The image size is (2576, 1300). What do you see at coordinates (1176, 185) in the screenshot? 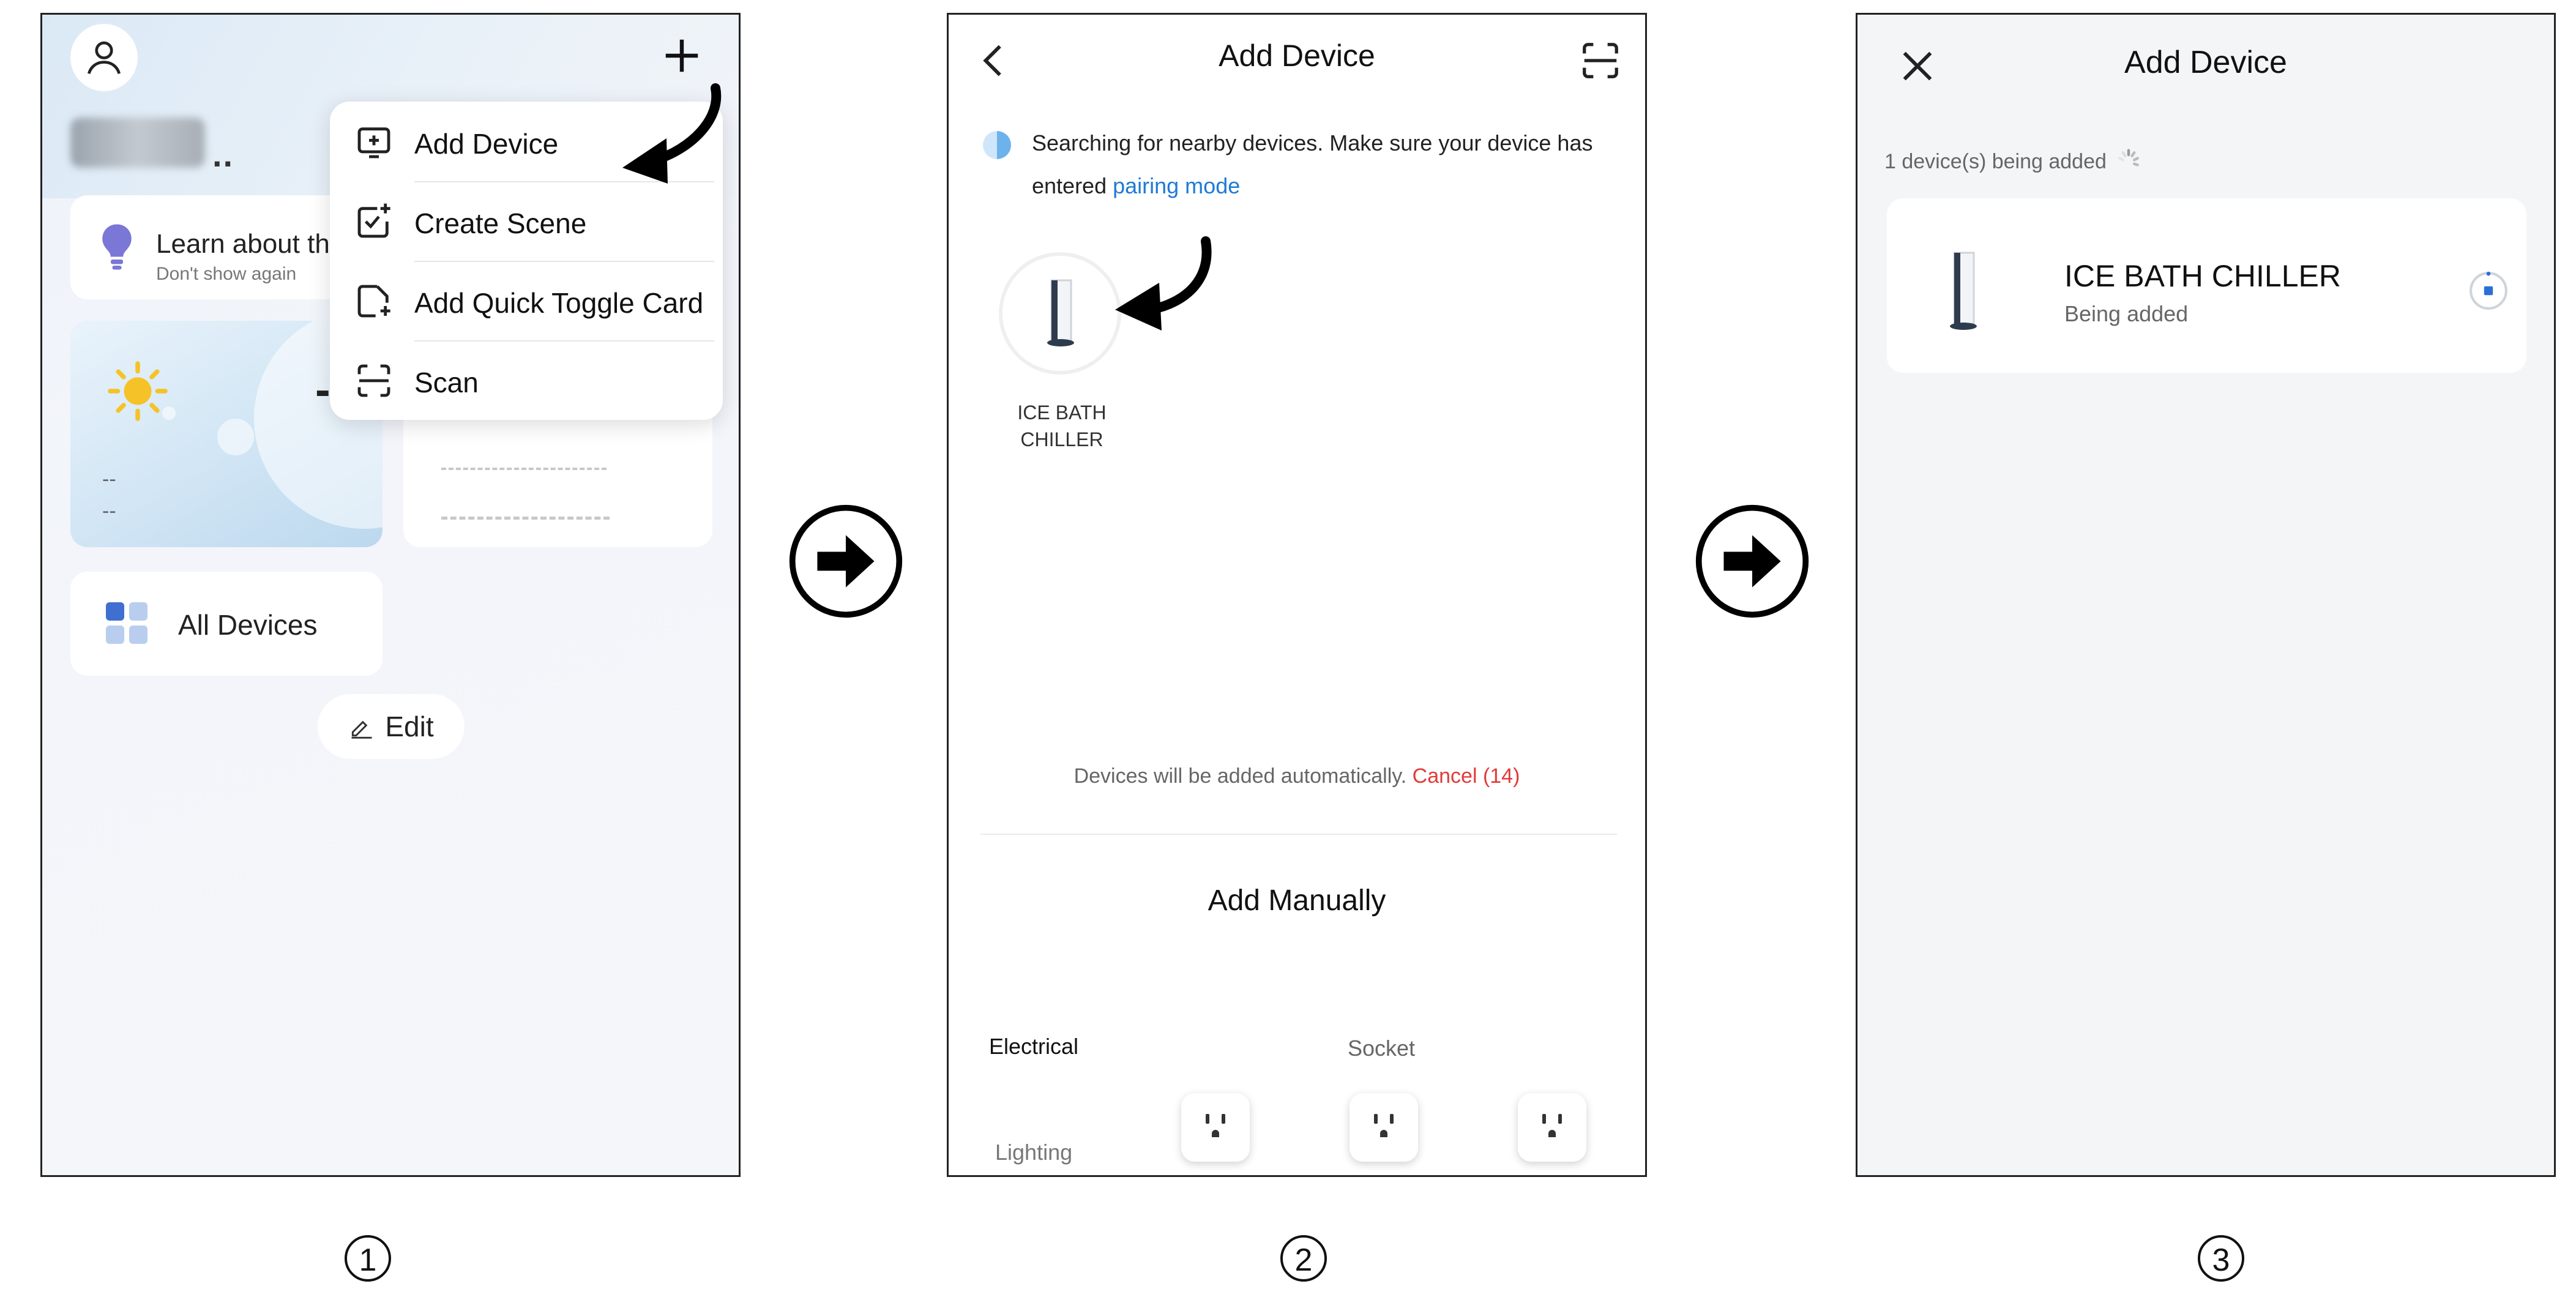
I see `pairing-mode-link: pairing mode` at bounding box center [1176, 185].